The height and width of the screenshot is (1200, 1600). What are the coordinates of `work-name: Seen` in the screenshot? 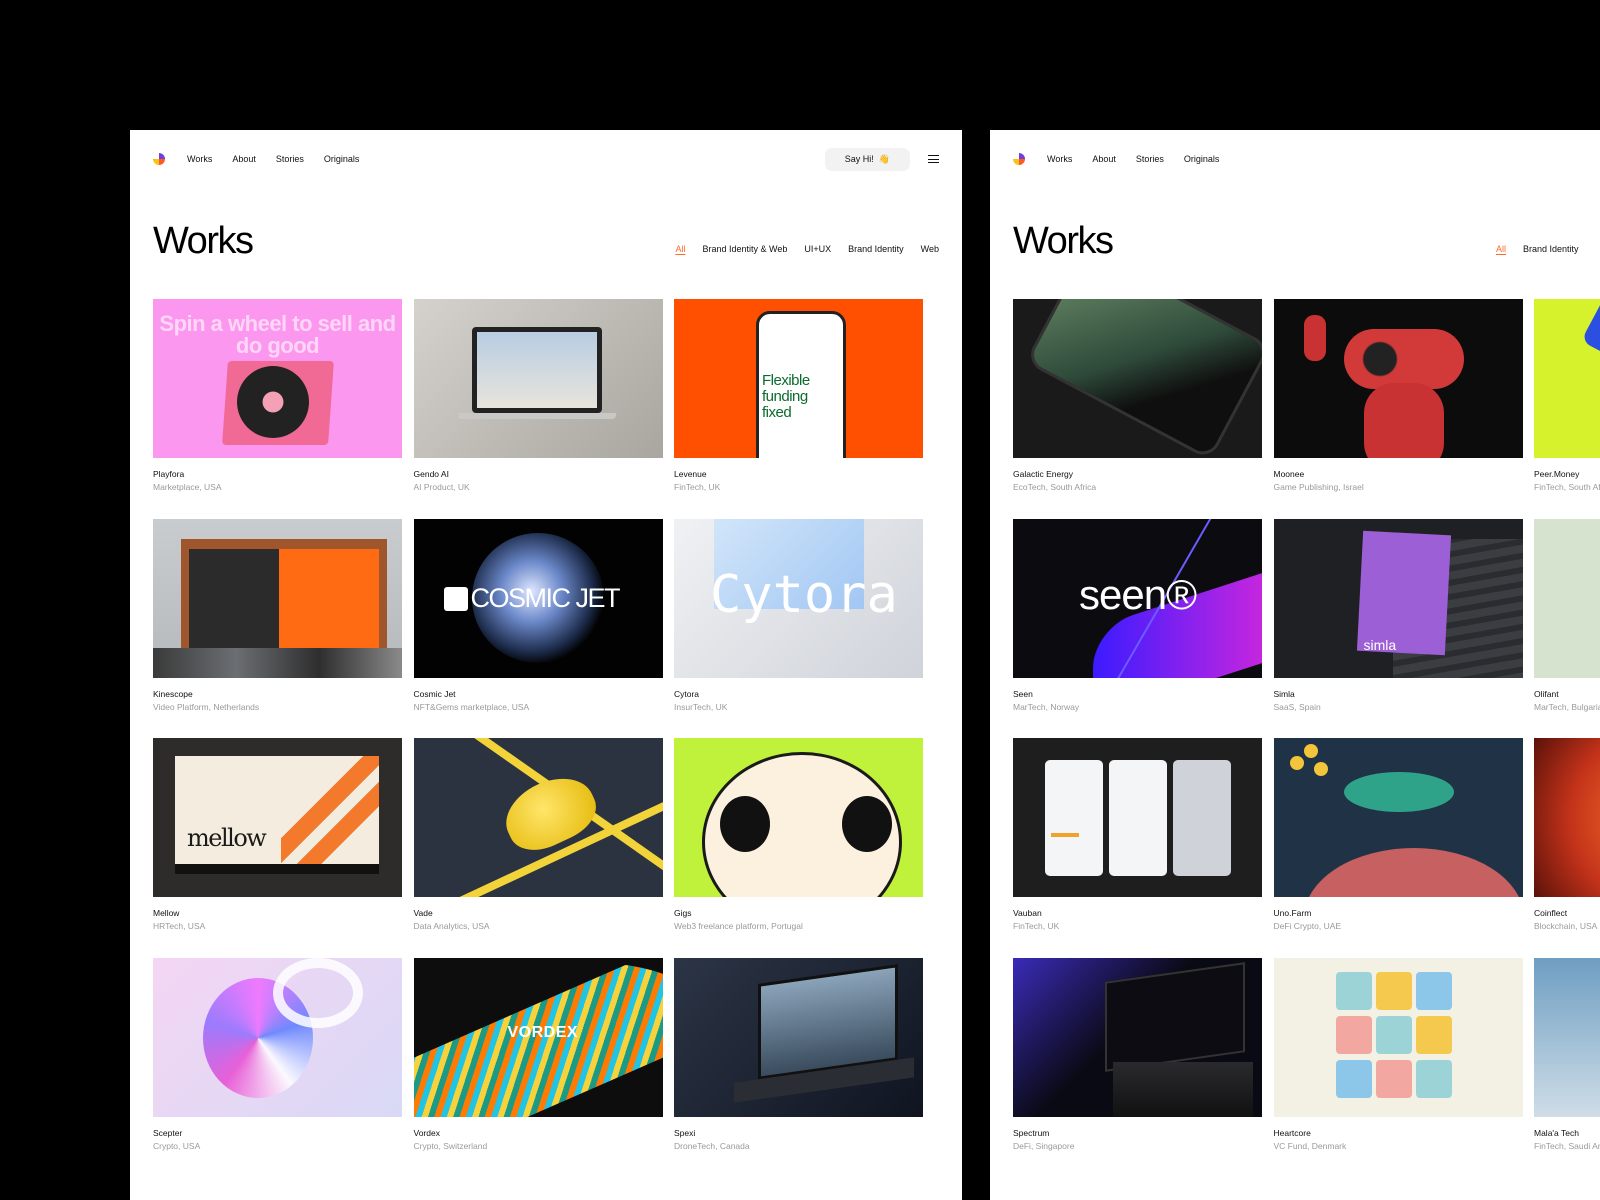 It's located at (1137, 694).